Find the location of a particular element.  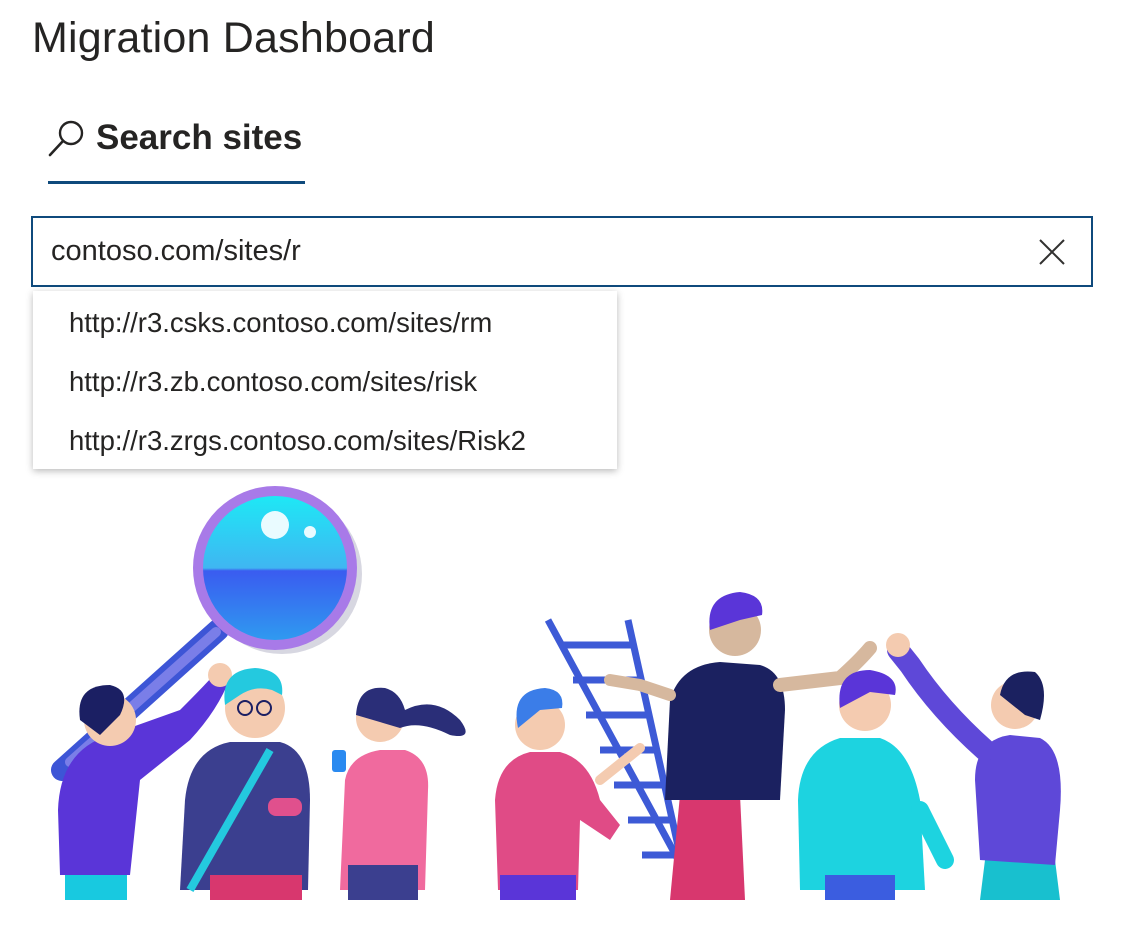

suggestion-item: http://r3.zb.contoso.com/sites/risk is located at coordinates (273, 382).